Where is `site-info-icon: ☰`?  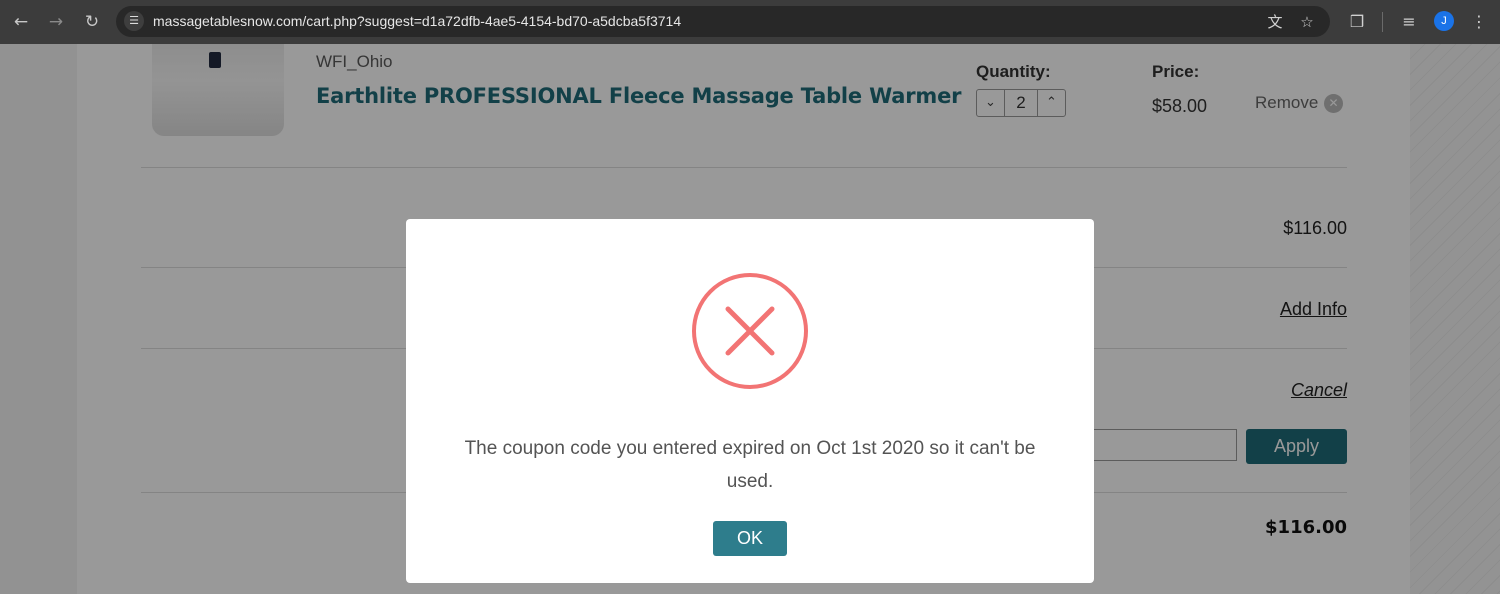
site-info-icon: ☰ is located at coordinates (134, 21).